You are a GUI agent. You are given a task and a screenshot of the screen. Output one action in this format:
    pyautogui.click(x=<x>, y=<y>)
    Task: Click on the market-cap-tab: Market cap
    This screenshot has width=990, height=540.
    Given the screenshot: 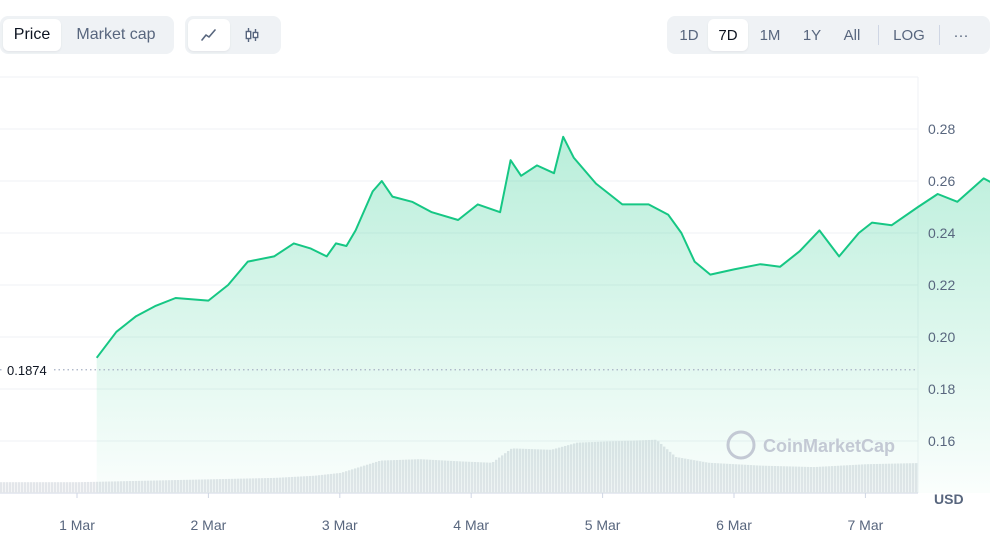 What is the action you would take?
    pyautogui.click(x=116, y=35)
    